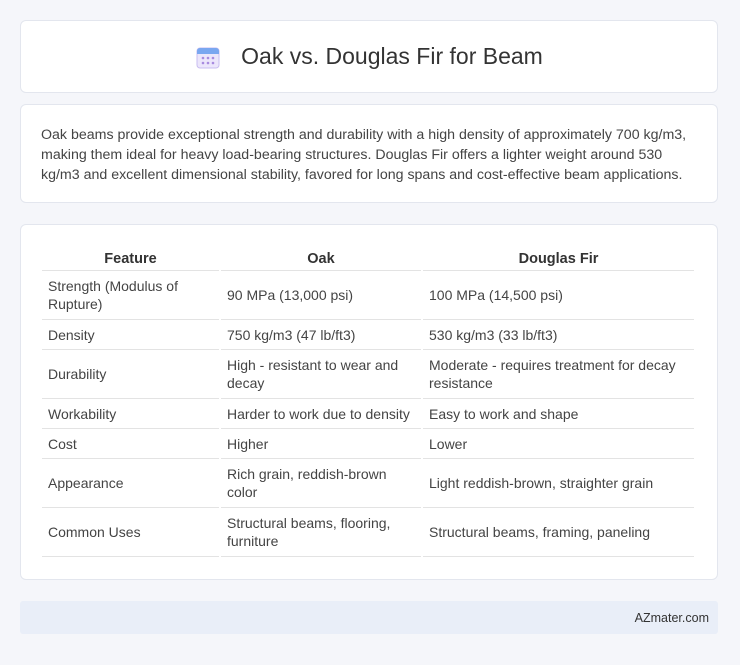 The image size is (740, 665). I want to click on douglas-fir-cell: 530 kg/m3 (33 lb/ft3), so click(558, 335).